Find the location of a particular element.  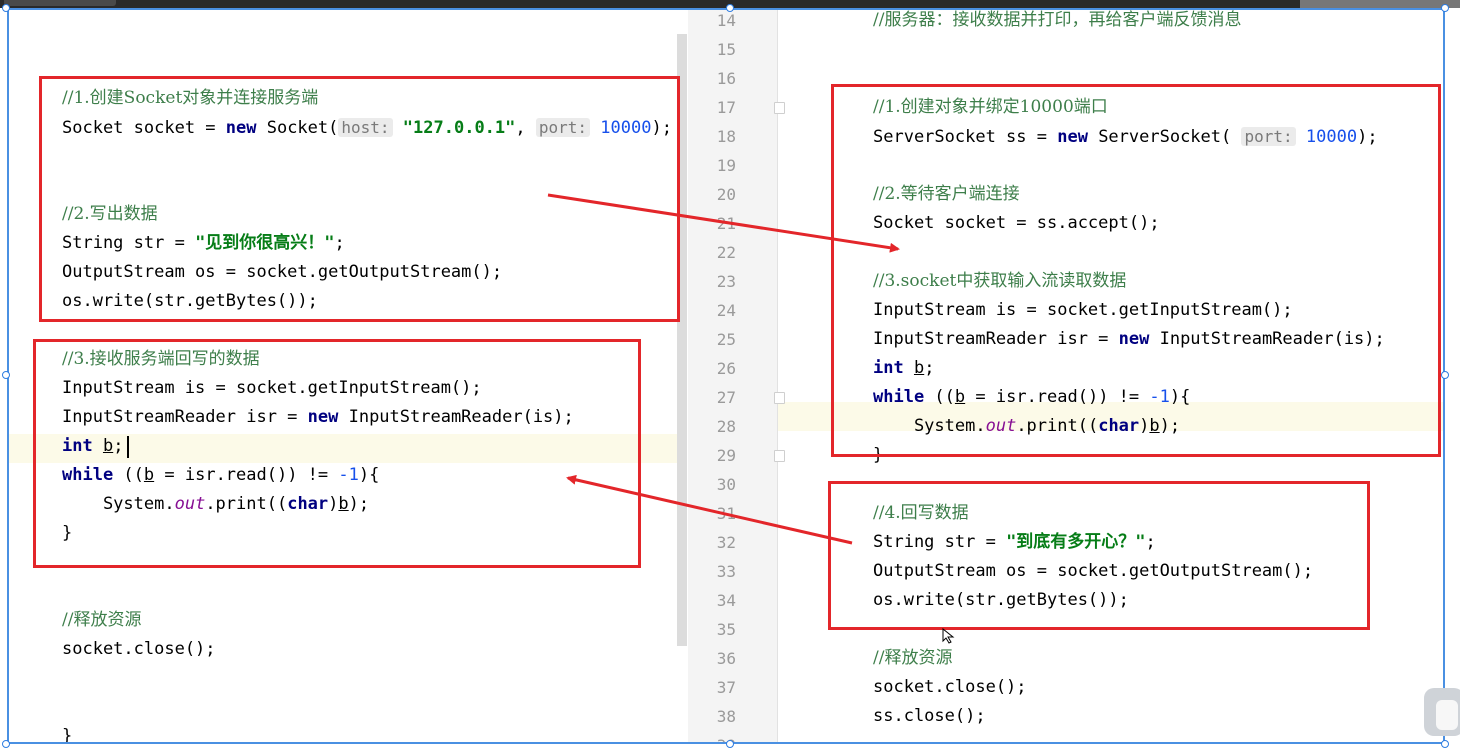

resize-handle-top is located at coordinates (730, 8).